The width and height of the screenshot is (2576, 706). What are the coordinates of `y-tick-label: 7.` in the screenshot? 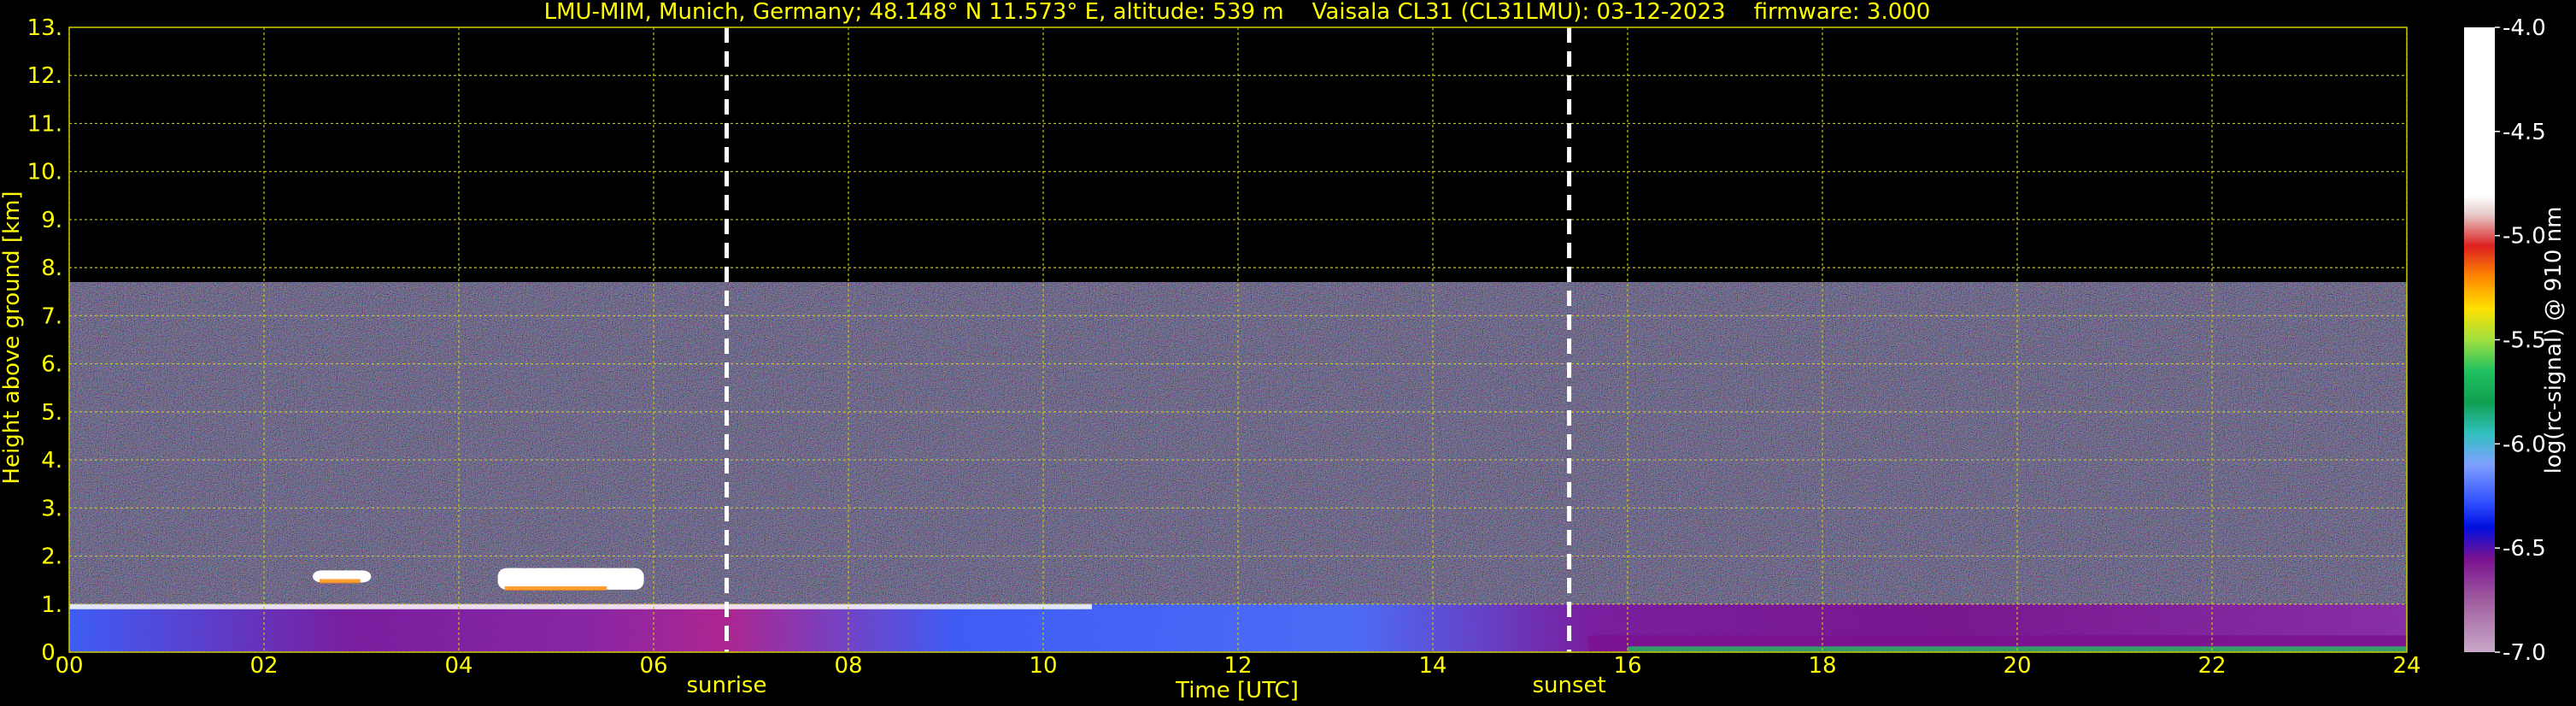 It's located at (51, 316).